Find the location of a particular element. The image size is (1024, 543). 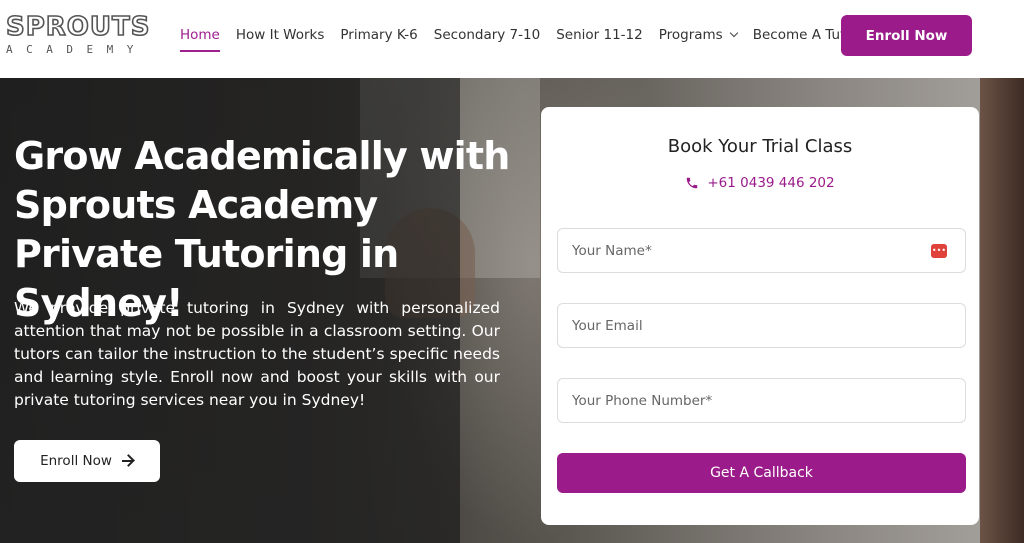

nav-programs-label: Programs is located at coordinates (690, 35).